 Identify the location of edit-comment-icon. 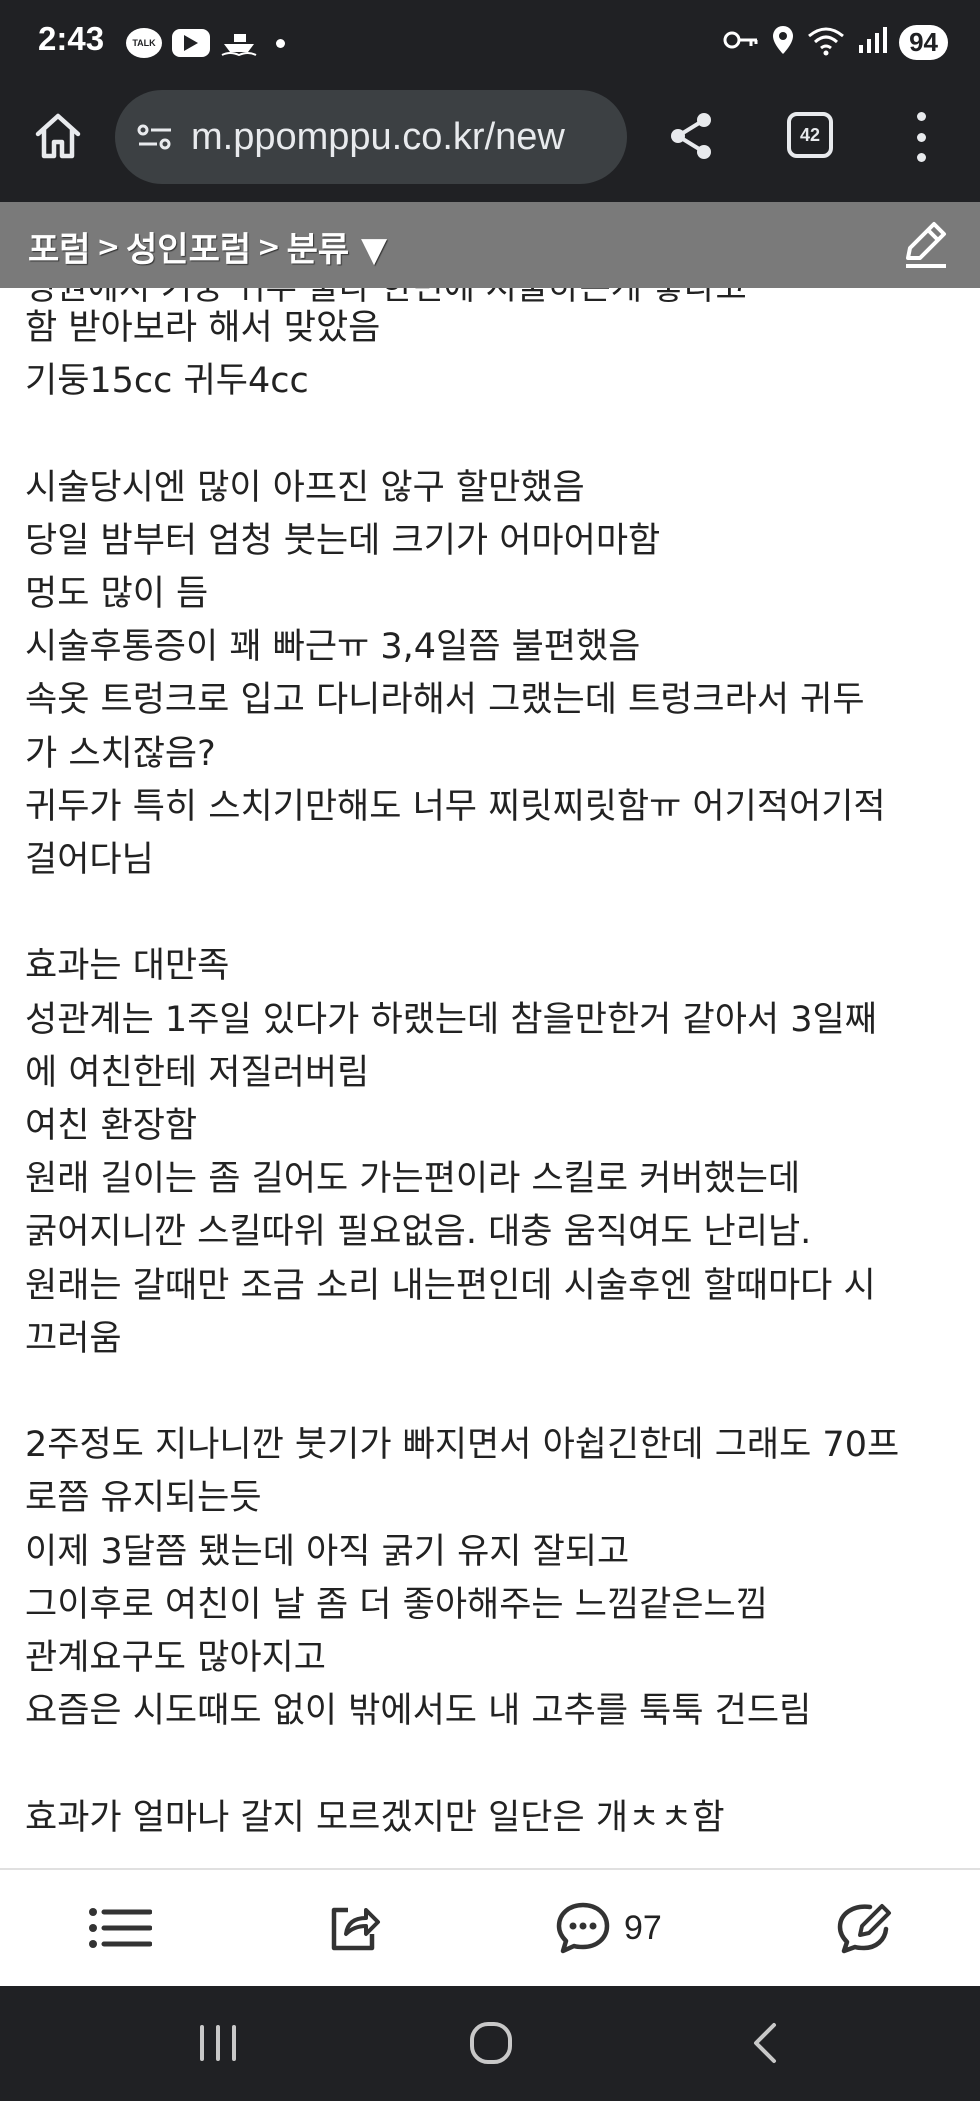
(864, 1929).